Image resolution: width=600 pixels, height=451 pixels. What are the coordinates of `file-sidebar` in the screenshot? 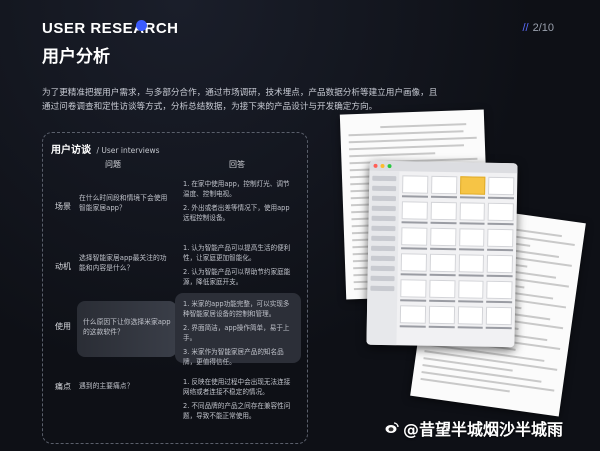 It's located at (383, 258).